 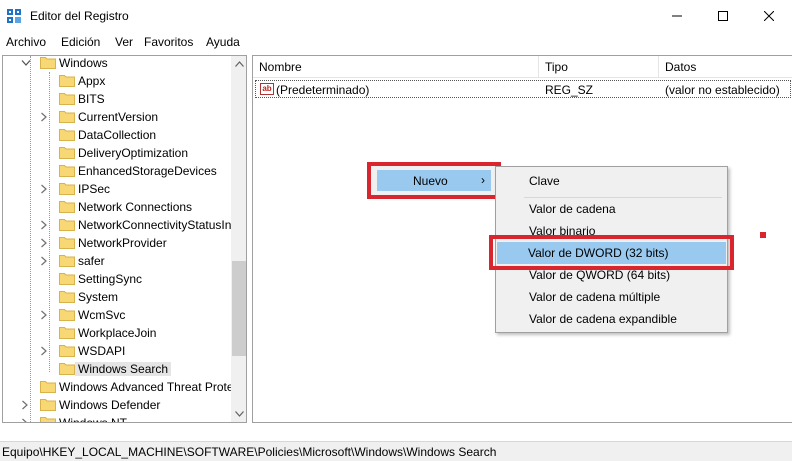 I want to click on value-name: (Predeterminado), so click(x=323, y=90).